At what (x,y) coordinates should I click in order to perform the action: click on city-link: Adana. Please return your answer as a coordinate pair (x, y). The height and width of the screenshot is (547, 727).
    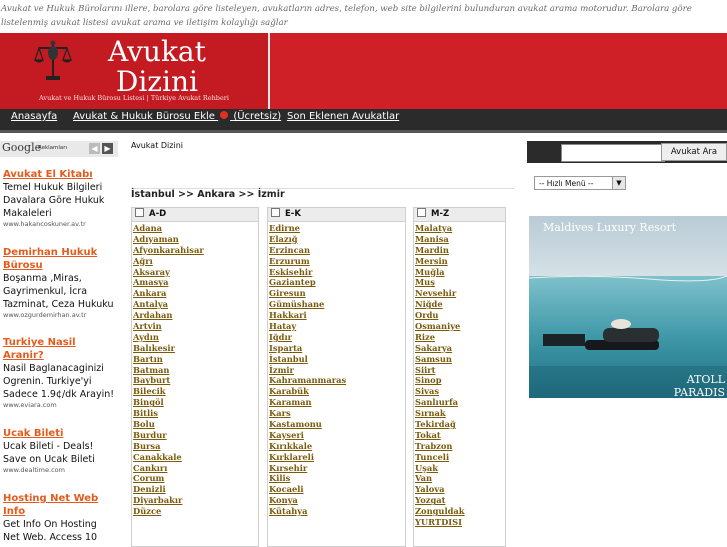
    Looking at the image, I should click on (195, 228).